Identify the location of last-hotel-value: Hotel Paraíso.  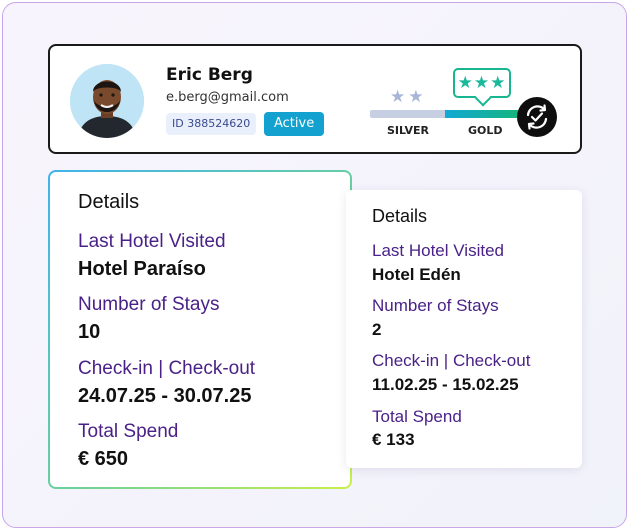
(142, 269).